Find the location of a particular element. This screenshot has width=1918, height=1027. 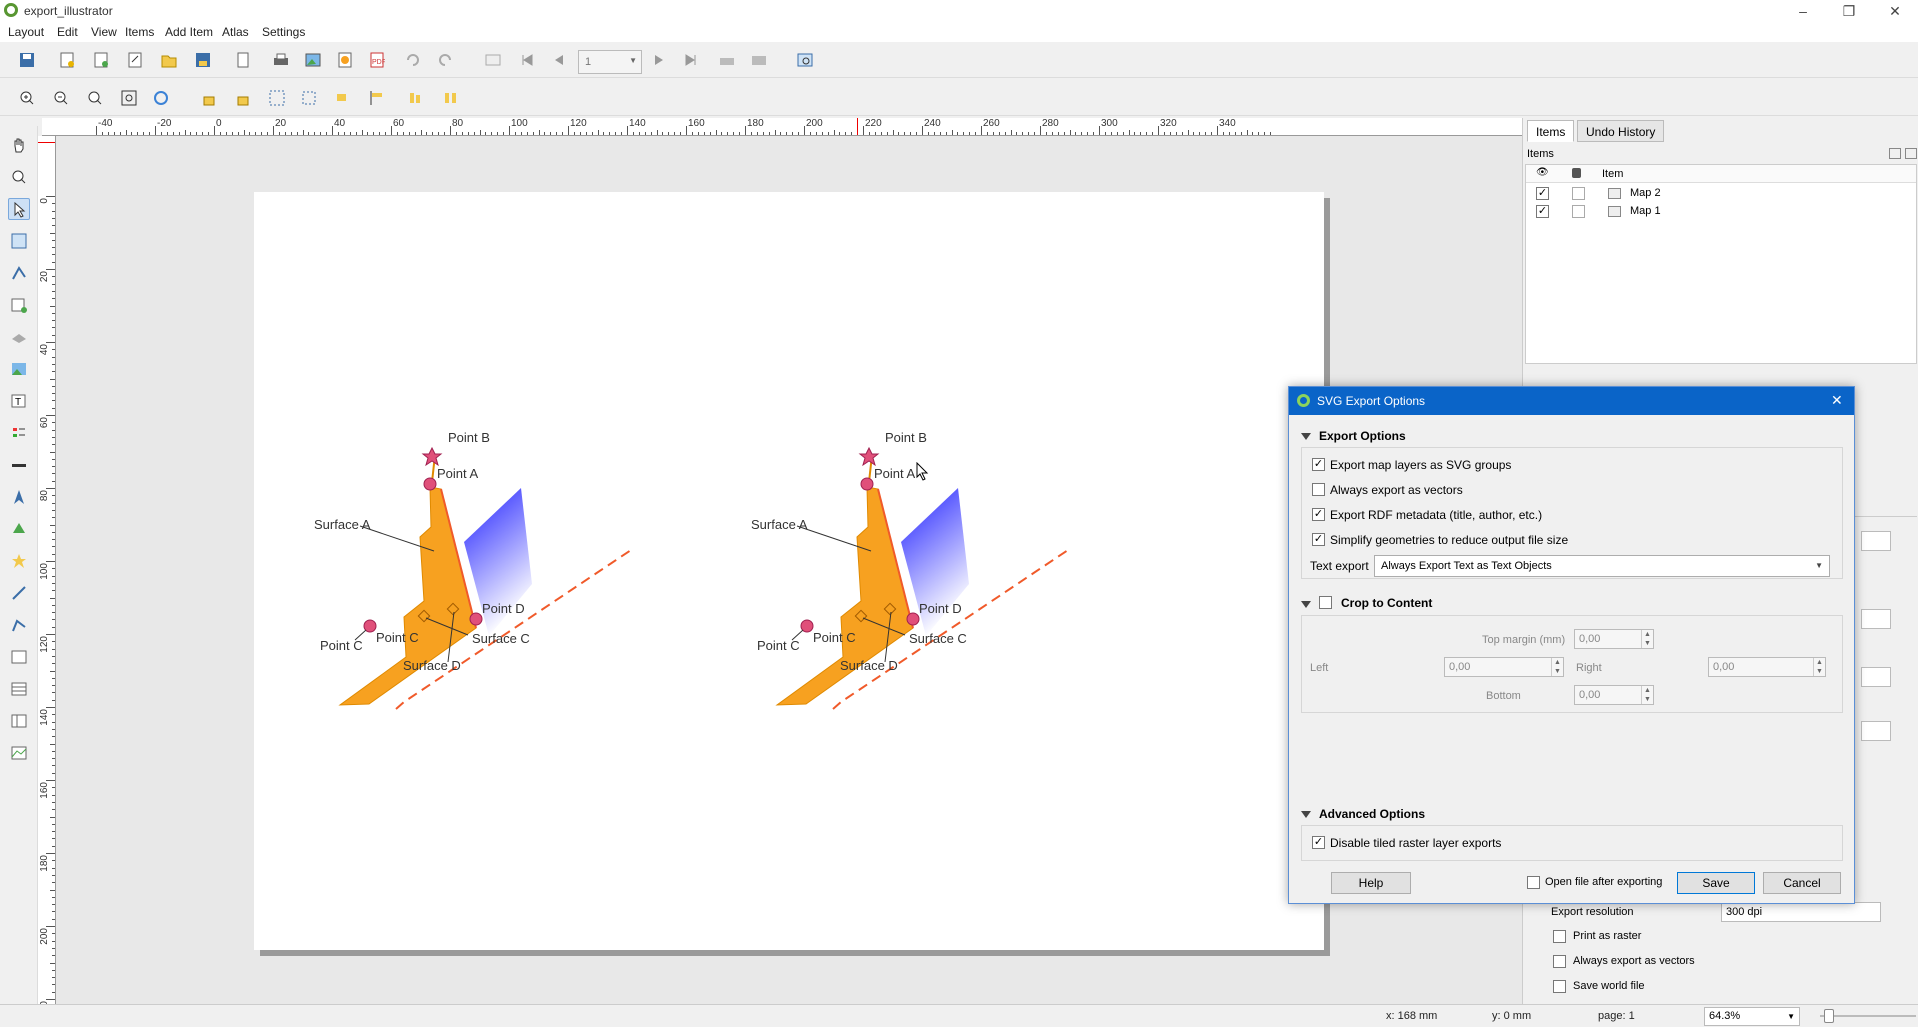

export-image-button is located at coordinates (313, 60).